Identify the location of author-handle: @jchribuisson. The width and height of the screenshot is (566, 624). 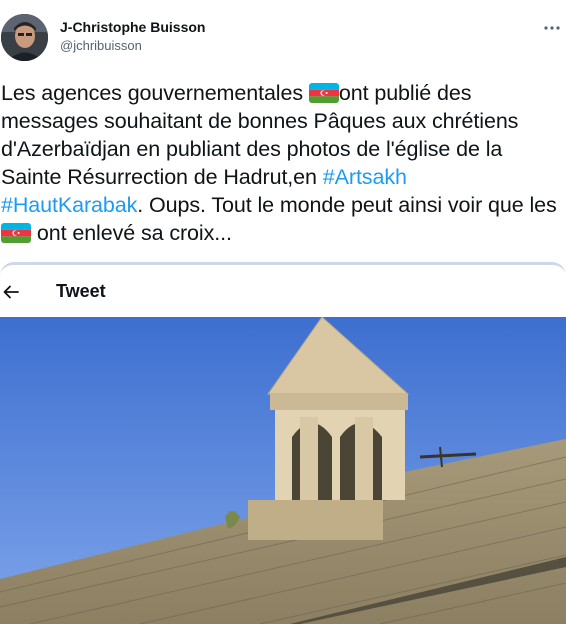
(132, 46).